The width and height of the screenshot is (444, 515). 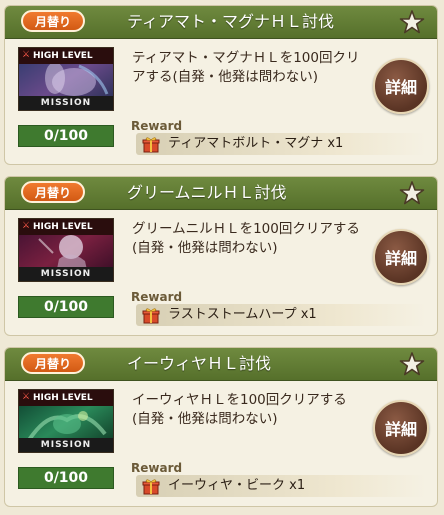 I want to click on reward-item: ティアマトボルト・マグナ x1, so click(x=281, y=144).